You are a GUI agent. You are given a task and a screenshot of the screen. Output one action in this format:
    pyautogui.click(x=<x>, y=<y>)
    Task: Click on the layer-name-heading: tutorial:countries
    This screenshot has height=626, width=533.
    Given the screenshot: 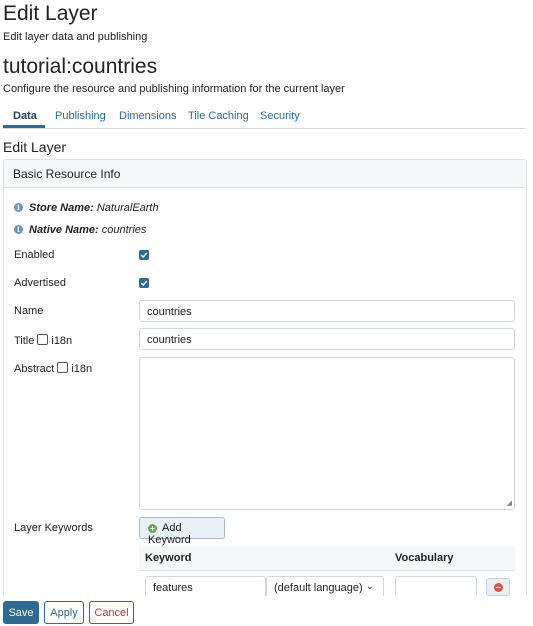 What is the action you would take?
    pyautogui.click(x=80, y=66)
    